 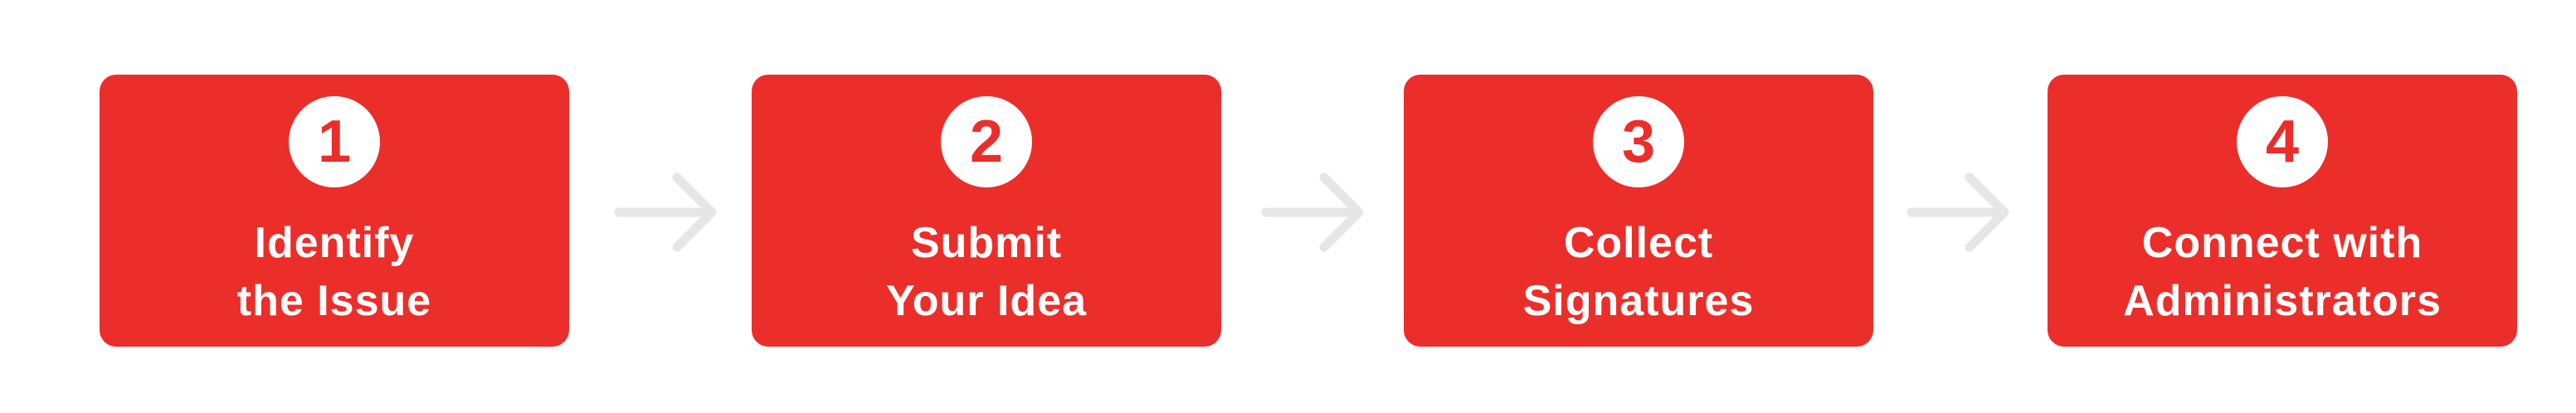 I want to click on step-4-number: 4, so click(x=2282, y=141).